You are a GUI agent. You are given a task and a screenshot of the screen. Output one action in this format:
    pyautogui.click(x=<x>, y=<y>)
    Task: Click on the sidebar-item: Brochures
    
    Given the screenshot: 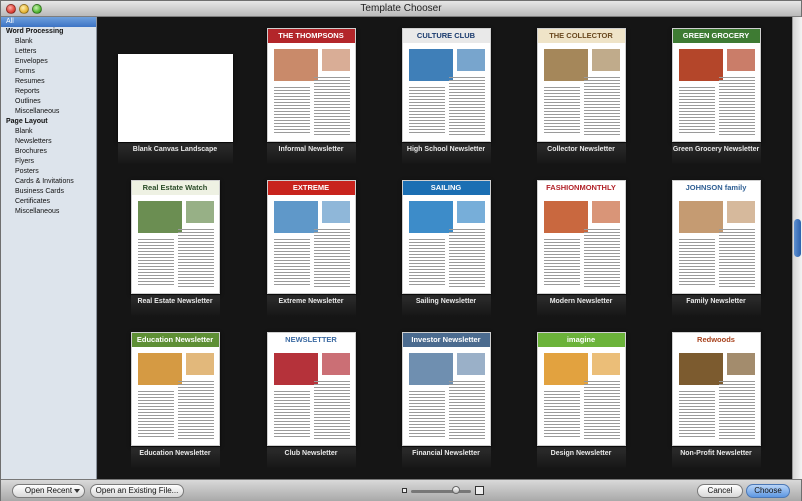 What is the action you would take?
    pyautogui.click(x=48, y=152)
    